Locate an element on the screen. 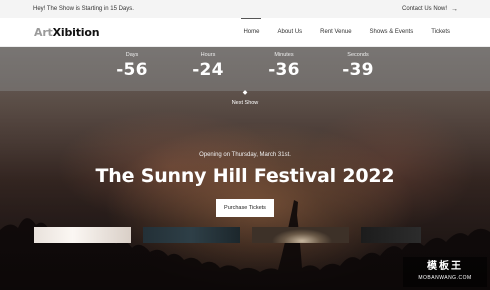 This screenshot has height=290, width=490. site-watermark: 模板王 MOBANWANG.COM is located at coordinates (445, 272).